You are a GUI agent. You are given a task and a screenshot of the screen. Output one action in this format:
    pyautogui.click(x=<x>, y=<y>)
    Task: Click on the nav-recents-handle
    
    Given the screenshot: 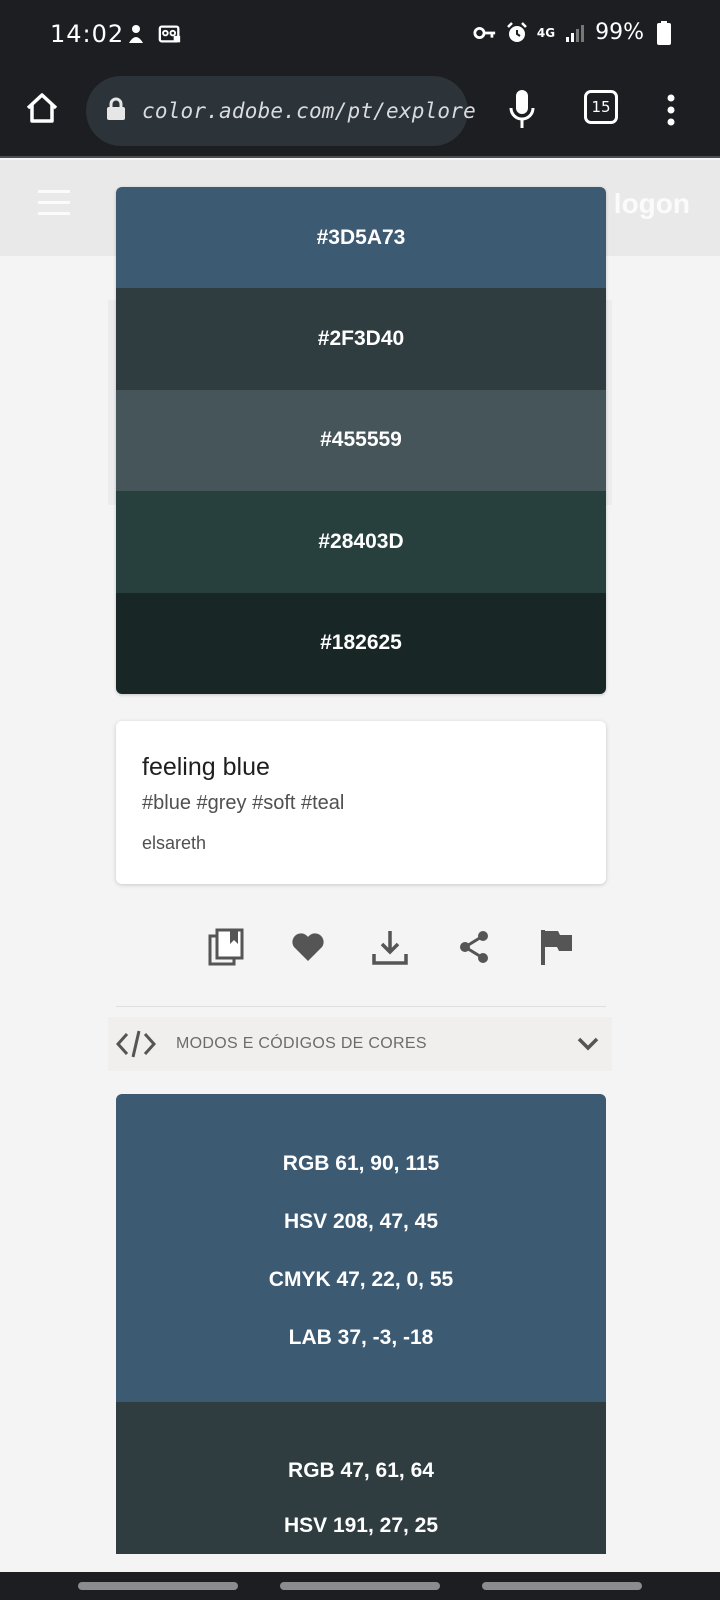 What is the action you would take?
    pyautogui.click(x=158, y=1586)
    